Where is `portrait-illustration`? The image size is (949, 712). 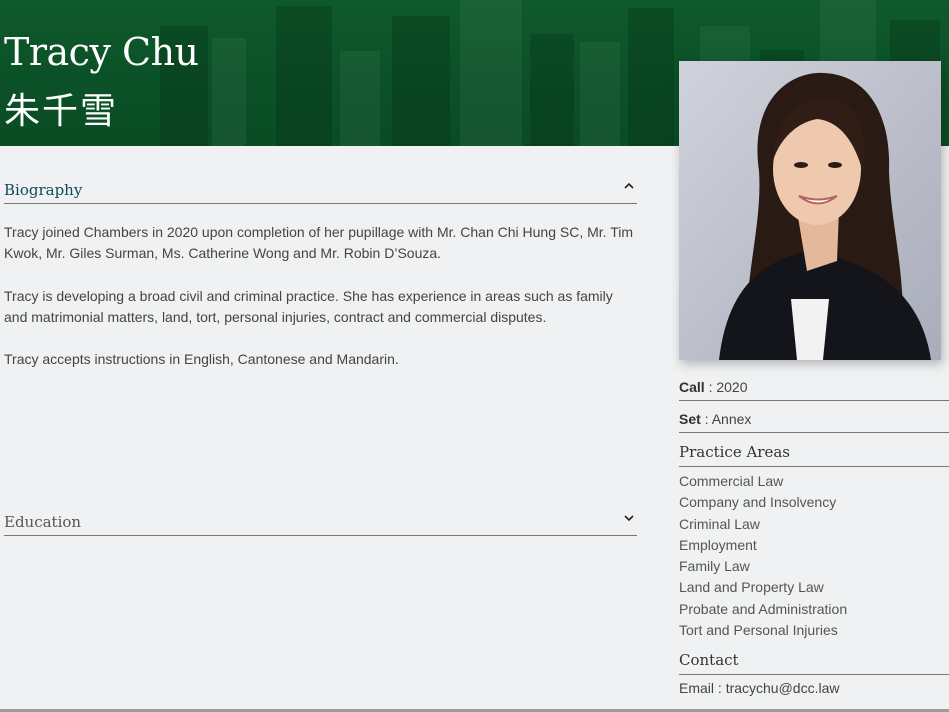
portrait-illustration is located at coordinates (810, 210).